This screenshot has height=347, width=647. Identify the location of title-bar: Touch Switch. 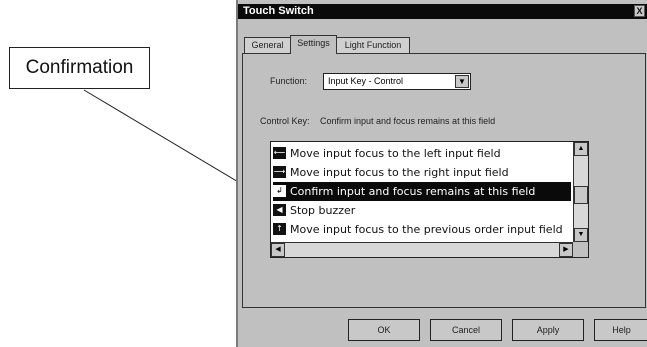
(442, 11).